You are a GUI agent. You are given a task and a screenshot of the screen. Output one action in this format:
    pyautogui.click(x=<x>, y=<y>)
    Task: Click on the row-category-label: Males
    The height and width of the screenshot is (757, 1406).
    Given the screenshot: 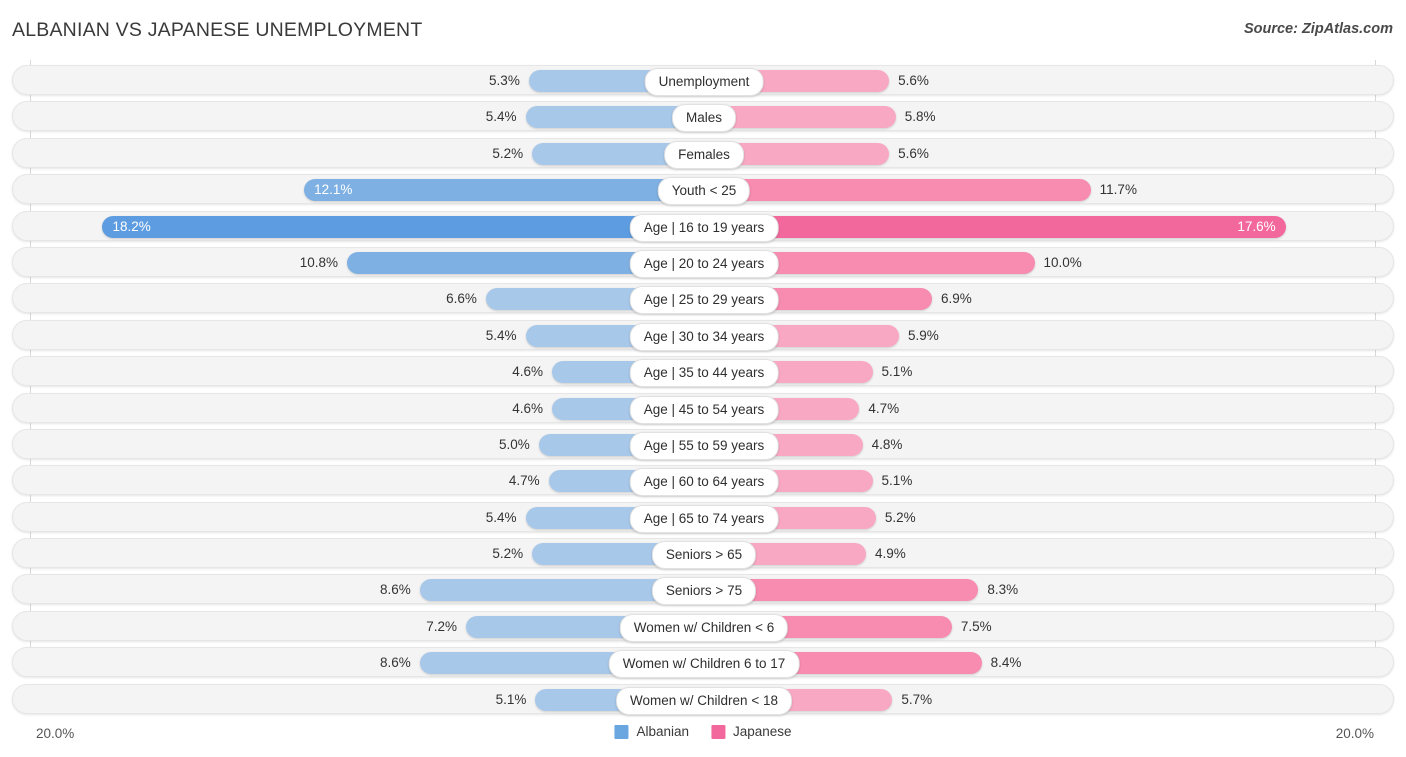 What is the action you would take?
    pyautogui.click(x=704, y=118)
    